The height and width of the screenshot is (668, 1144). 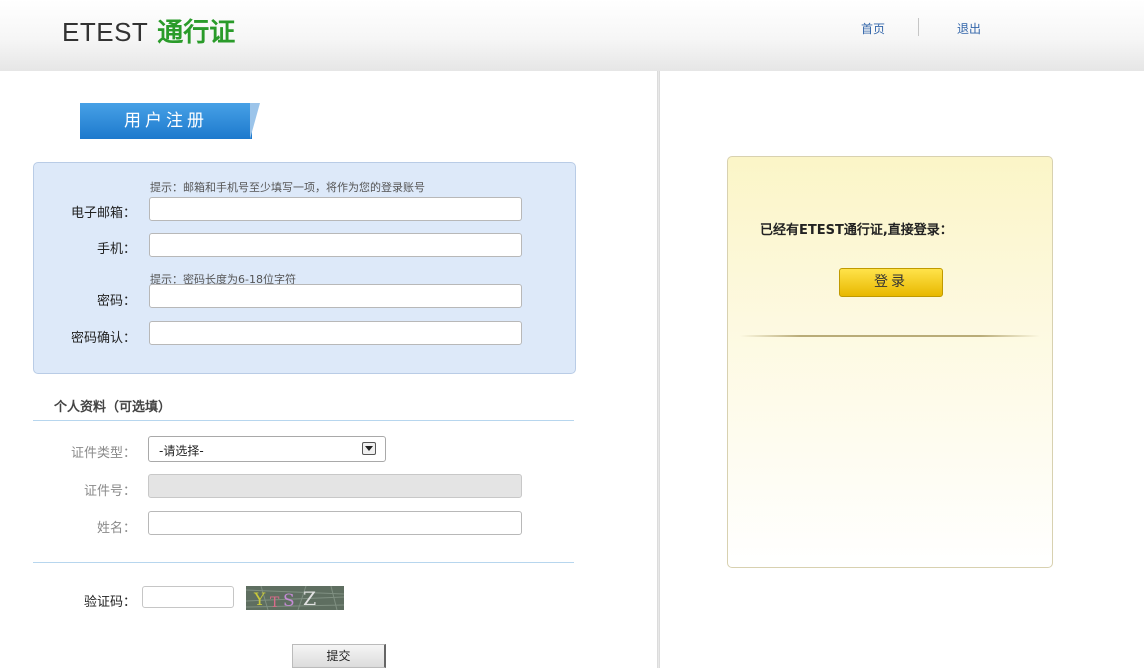 I want to click on password-label: 密码：, so click(x=116, y=301).